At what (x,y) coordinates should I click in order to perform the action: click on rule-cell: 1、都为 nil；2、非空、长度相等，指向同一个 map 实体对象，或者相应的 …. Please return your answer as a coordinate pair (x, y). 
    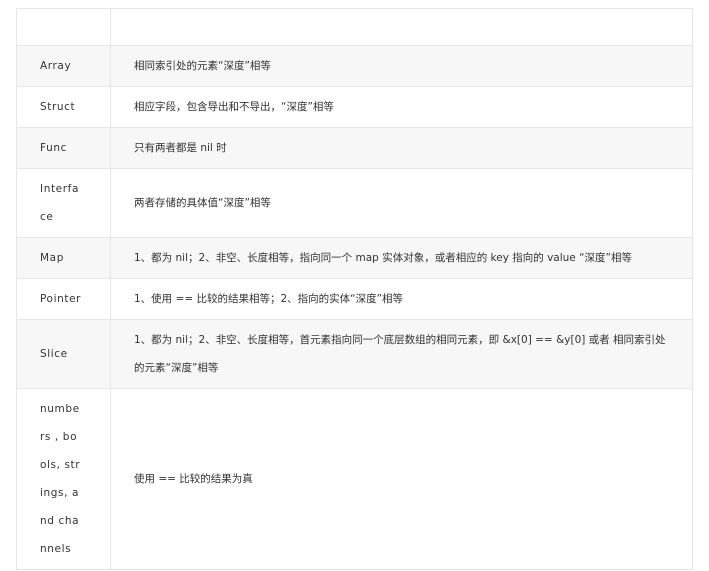
    Looking at the image, I should click on (401, 258).